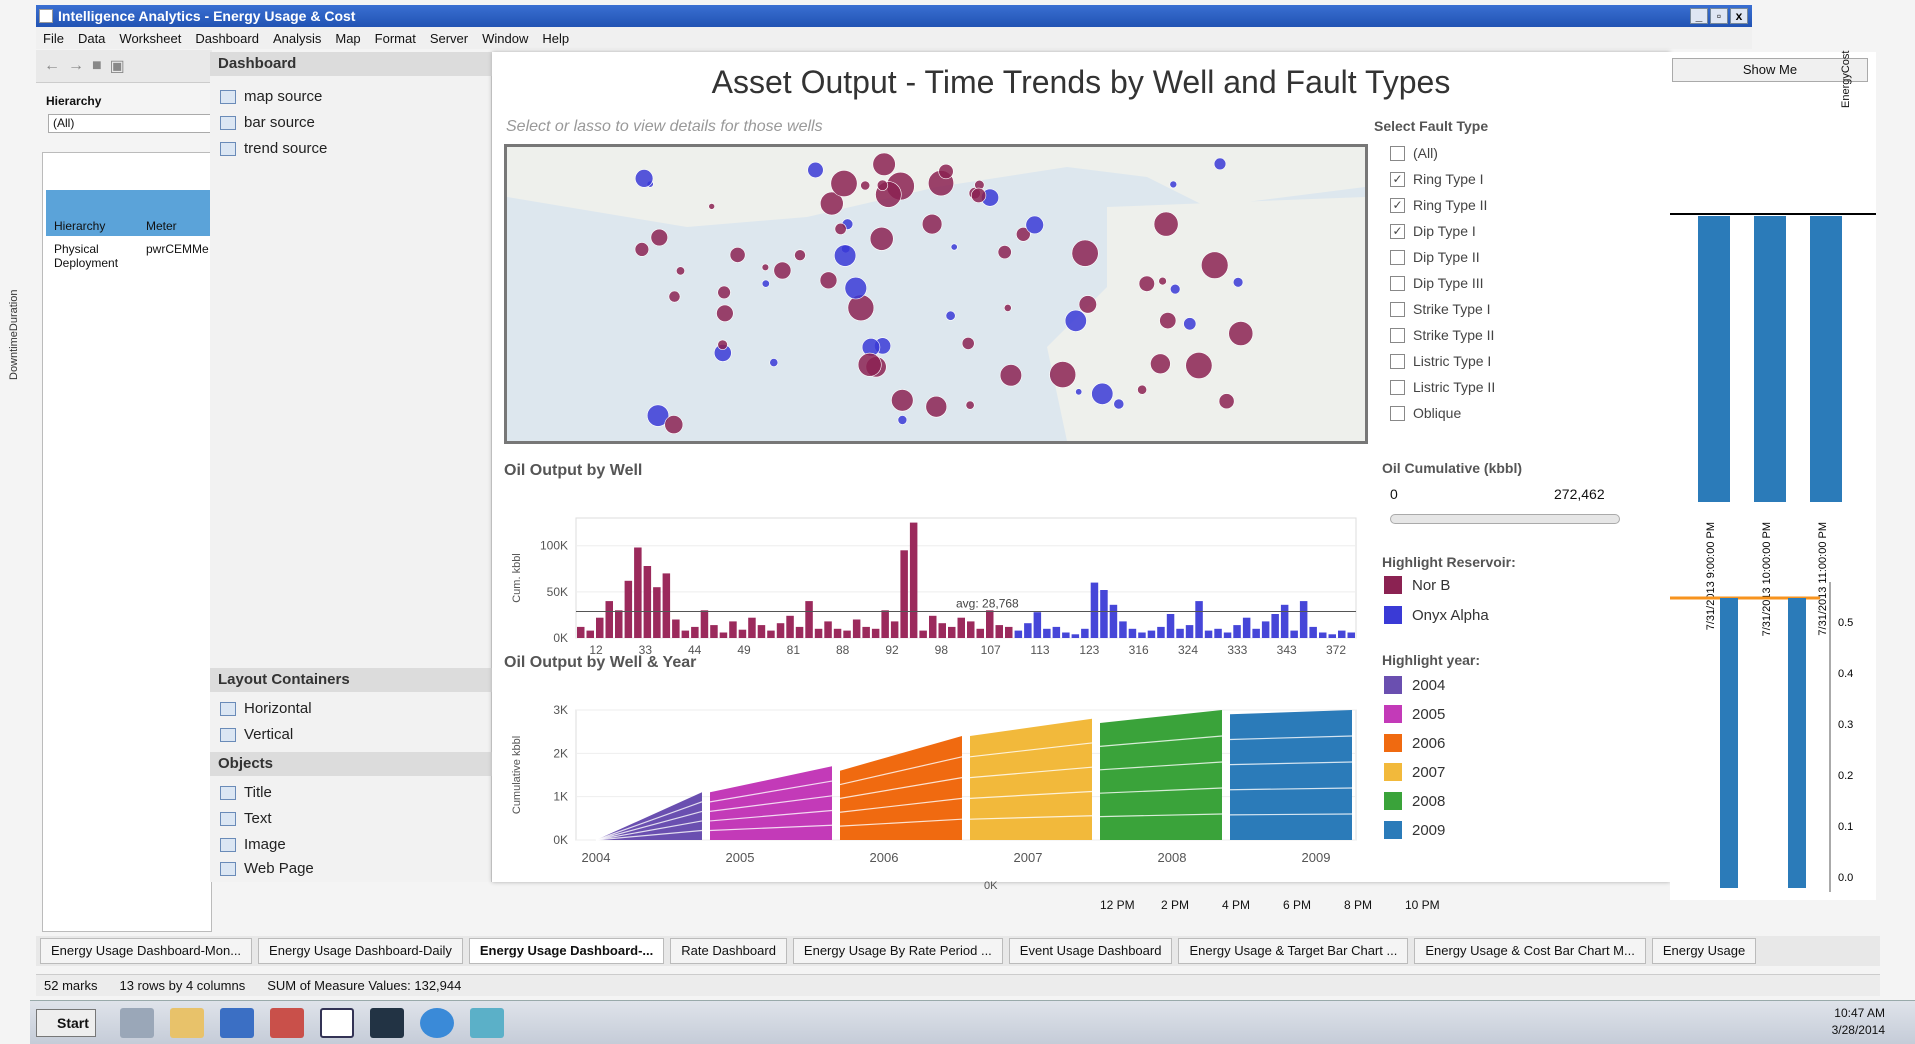  What do you see at coordinates (505, 38) in the screenshot?
I see `menu-window: Window` at bounding box center [505, 38].